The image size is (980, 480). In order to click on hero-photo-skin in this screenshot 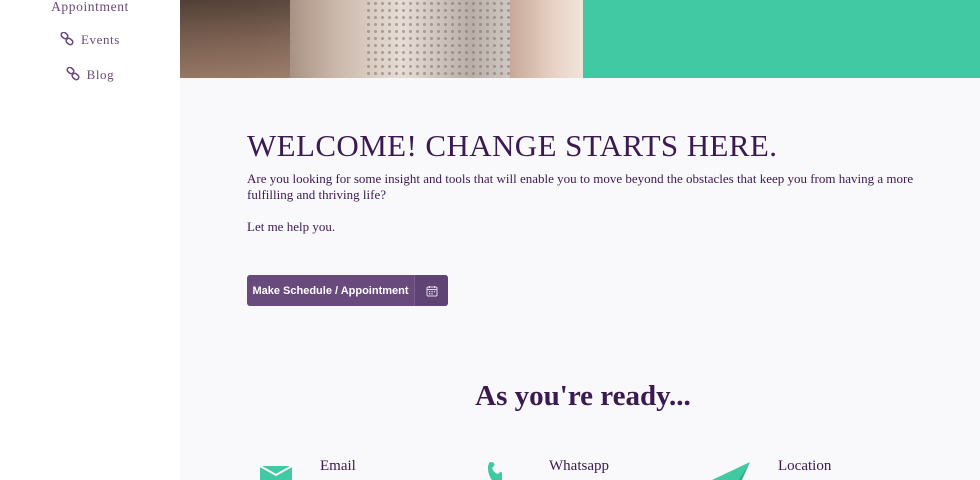, I will do `click(546, 39)`.